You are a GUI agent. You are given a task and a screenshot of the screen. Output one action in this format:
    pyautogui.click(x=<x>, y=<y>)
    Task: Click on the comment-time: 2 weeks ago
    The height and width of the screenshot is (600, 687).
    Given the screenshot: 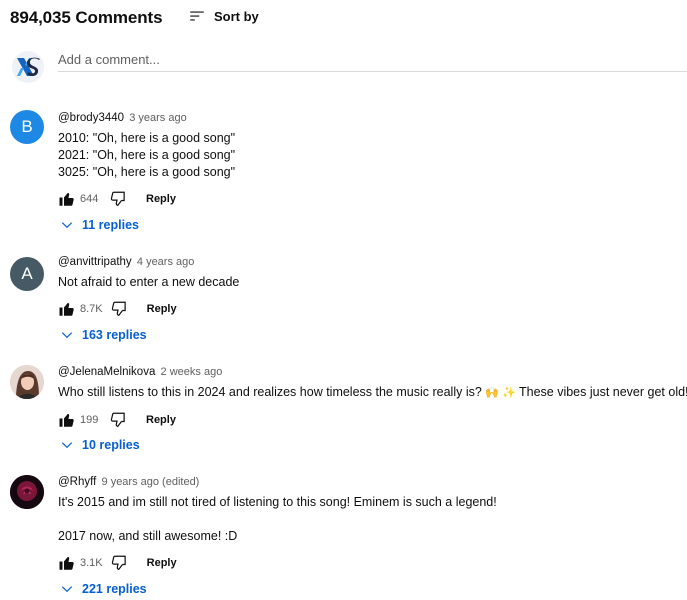 What is the action you would take?
    pyautogui.click(x=192, y=372)
    